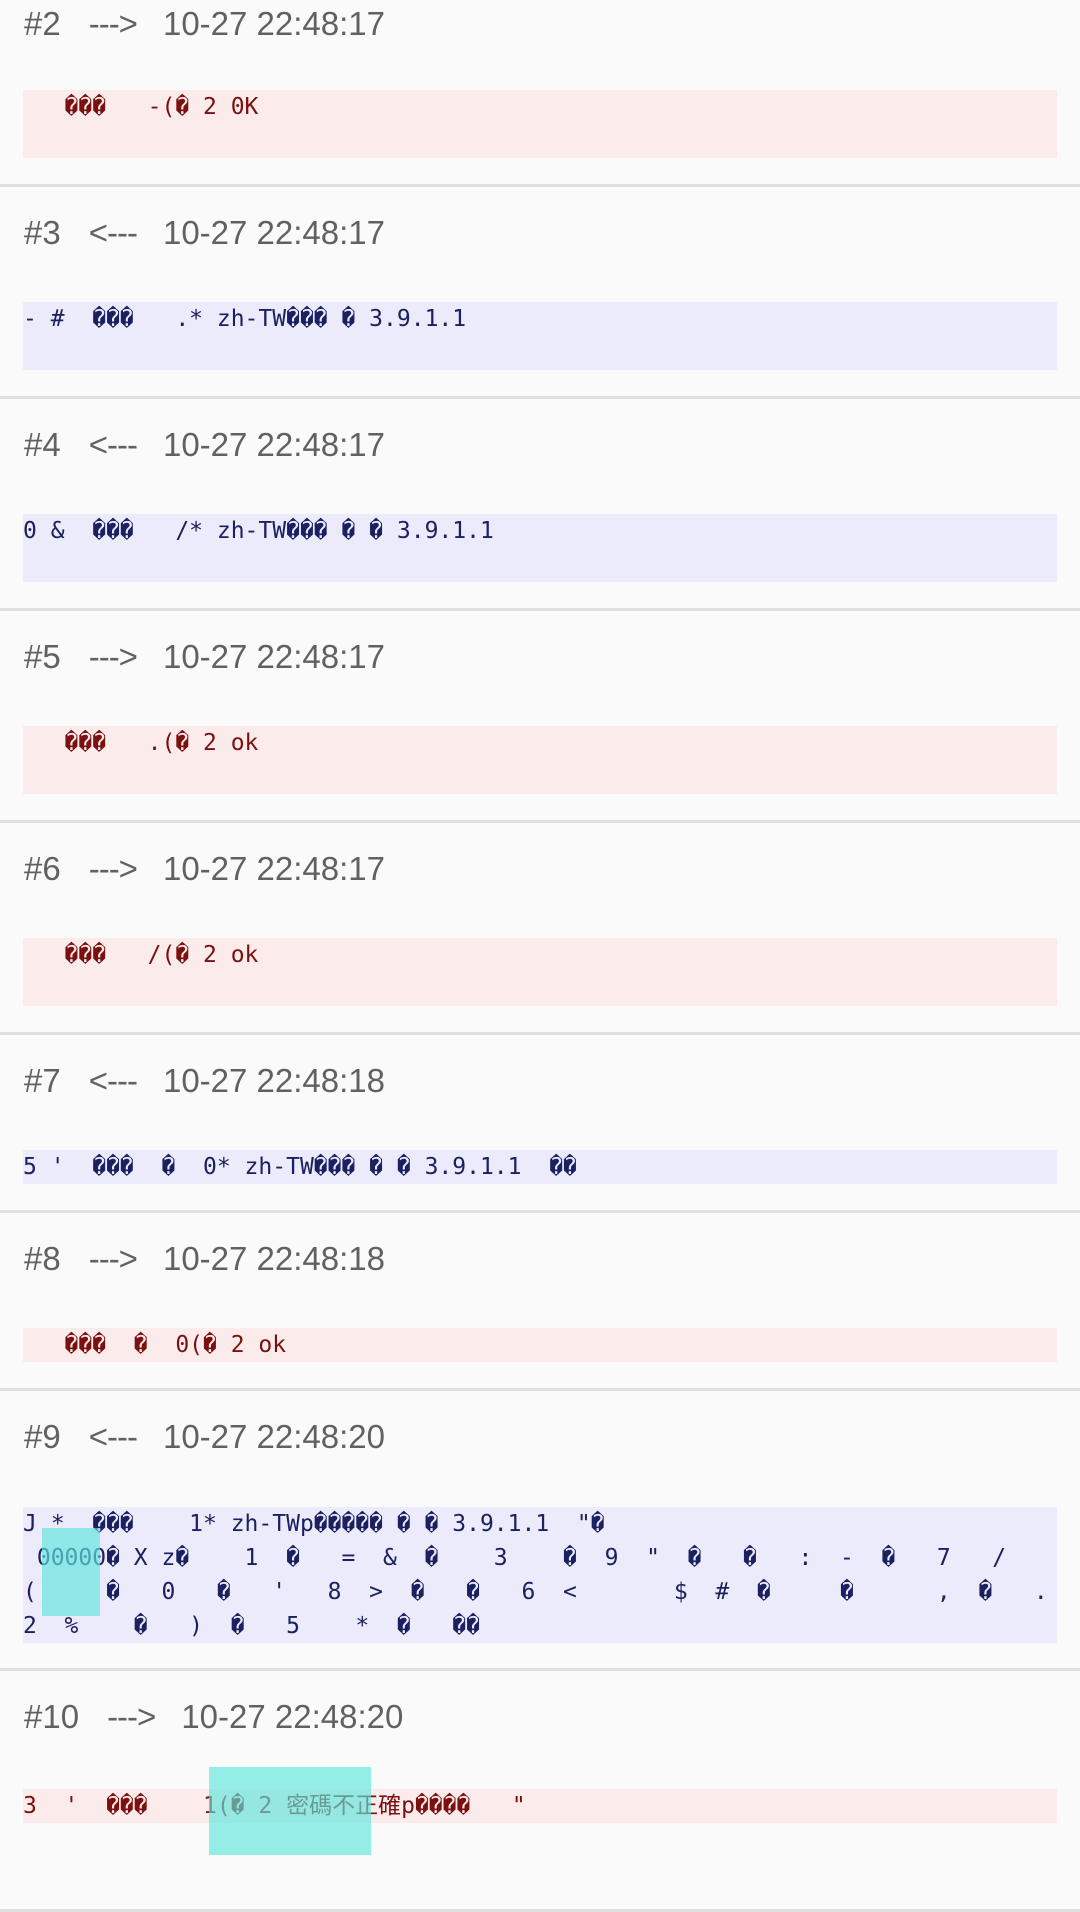  I want to click on packet-number: #6, so click(42, 868).